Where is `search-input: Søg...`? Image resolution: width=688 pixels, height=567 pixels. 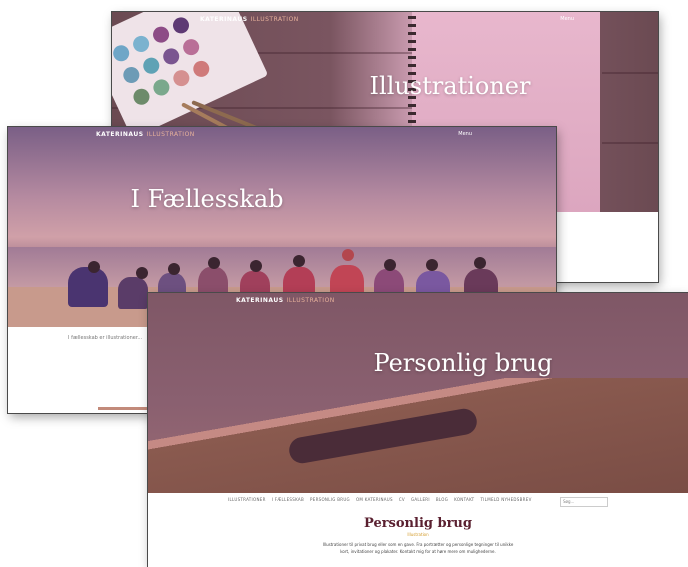
search-input: Søg... is located at coordinates (584, 502).